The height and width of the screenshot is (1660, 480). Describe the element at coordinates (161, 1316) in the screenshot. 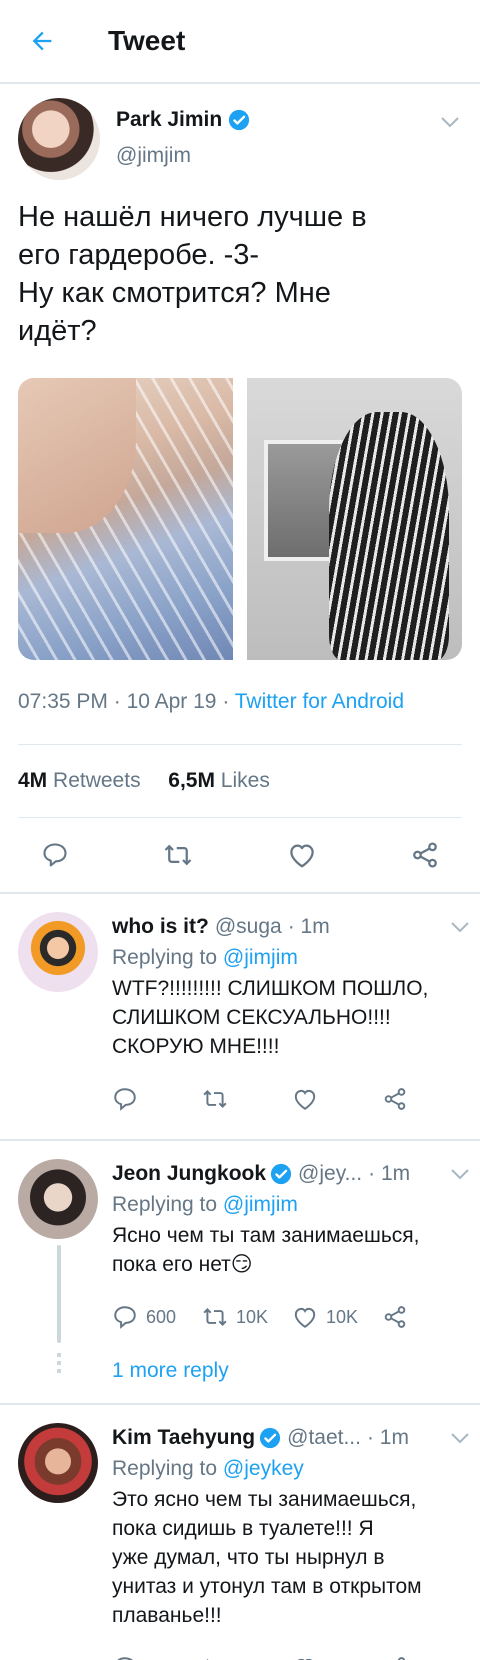

I see `reply-count: 600` at that location.